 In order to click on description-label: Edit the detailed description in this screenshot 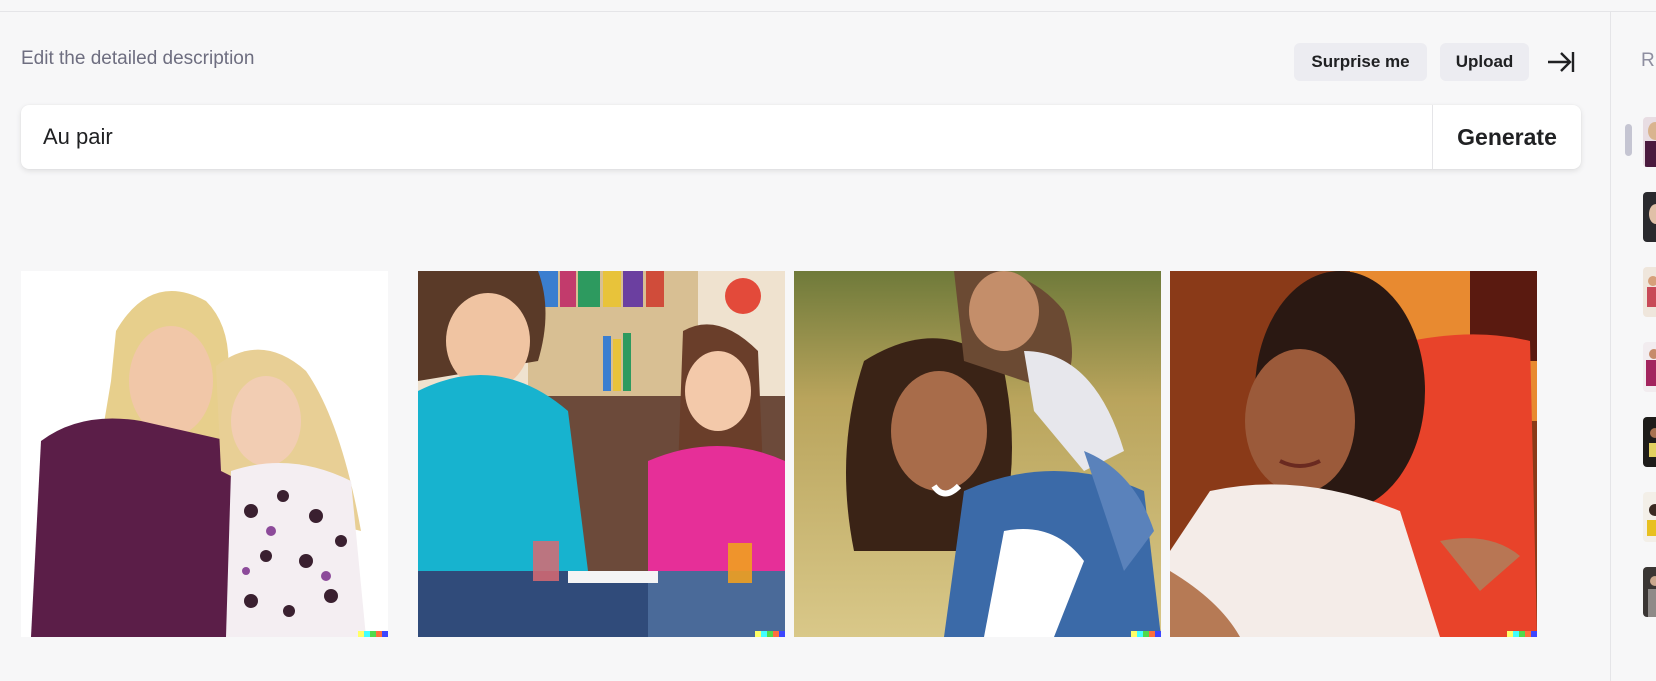, I will do `click(138, 58)`.